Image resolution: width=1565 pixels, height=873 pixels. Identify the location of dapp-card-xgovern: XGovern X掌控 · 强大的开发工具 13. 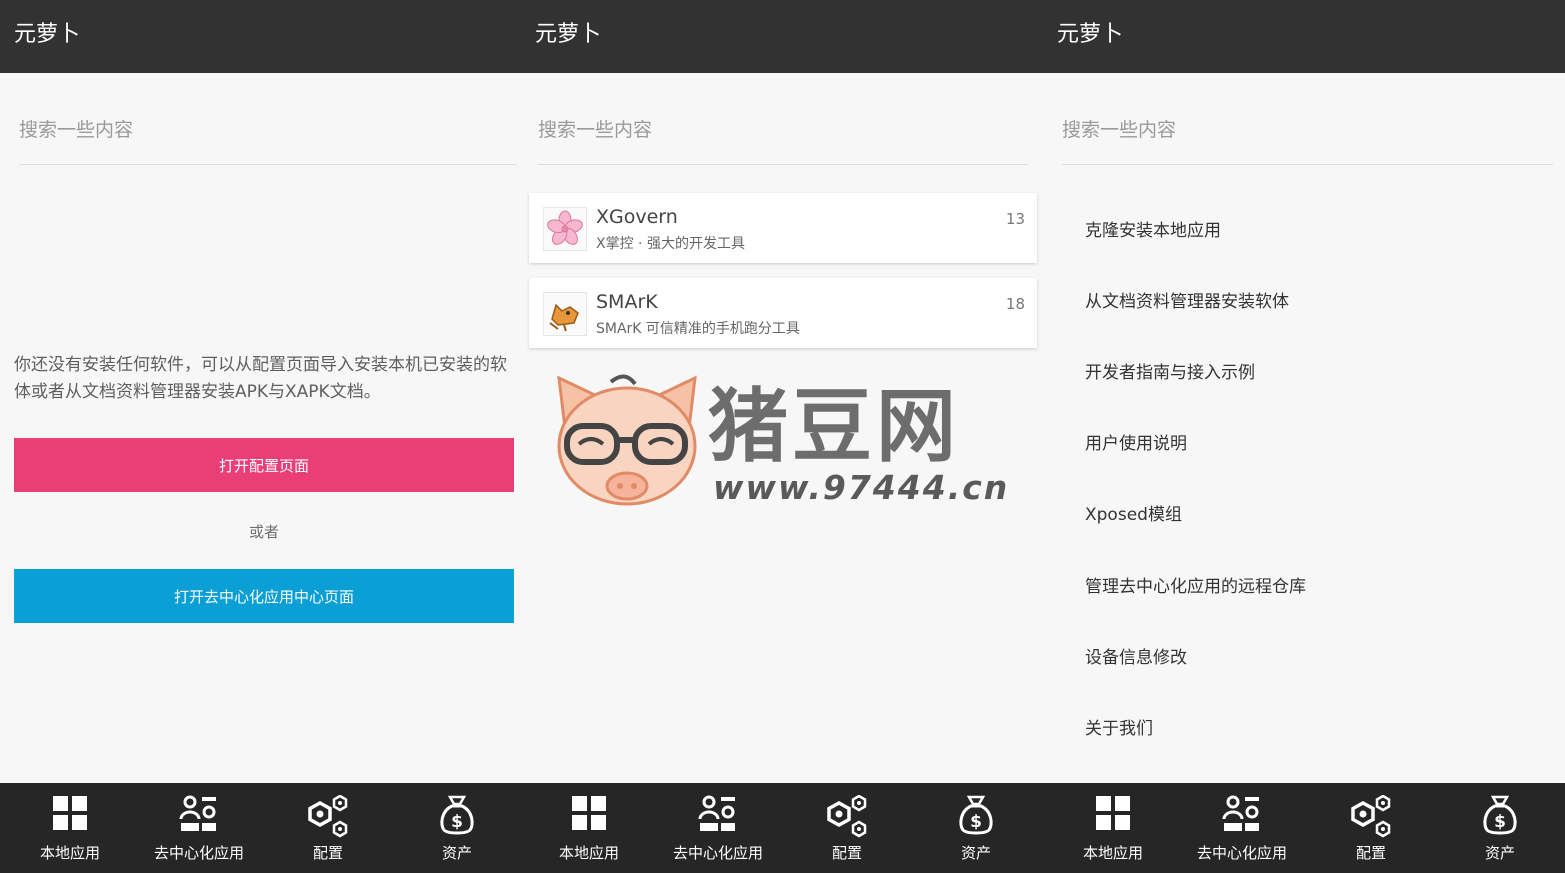
(783, 228).